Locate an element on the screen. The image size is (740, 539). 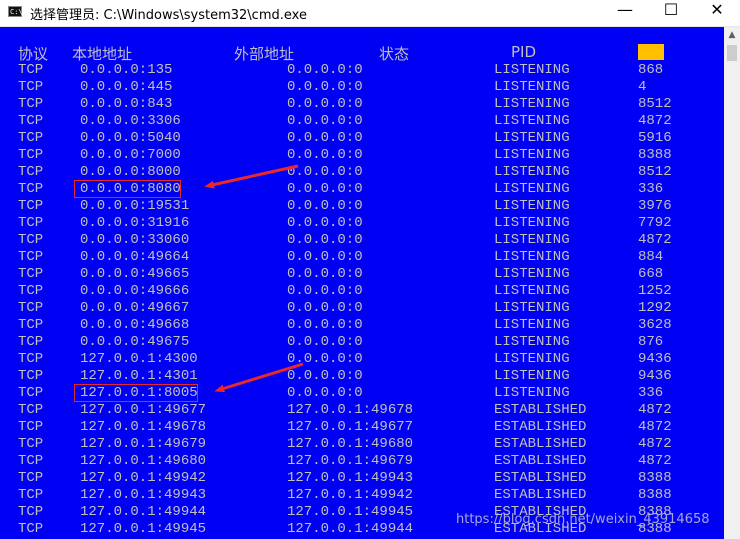
cmd-app-icon: C:\ is located at coordinates (15, 11).